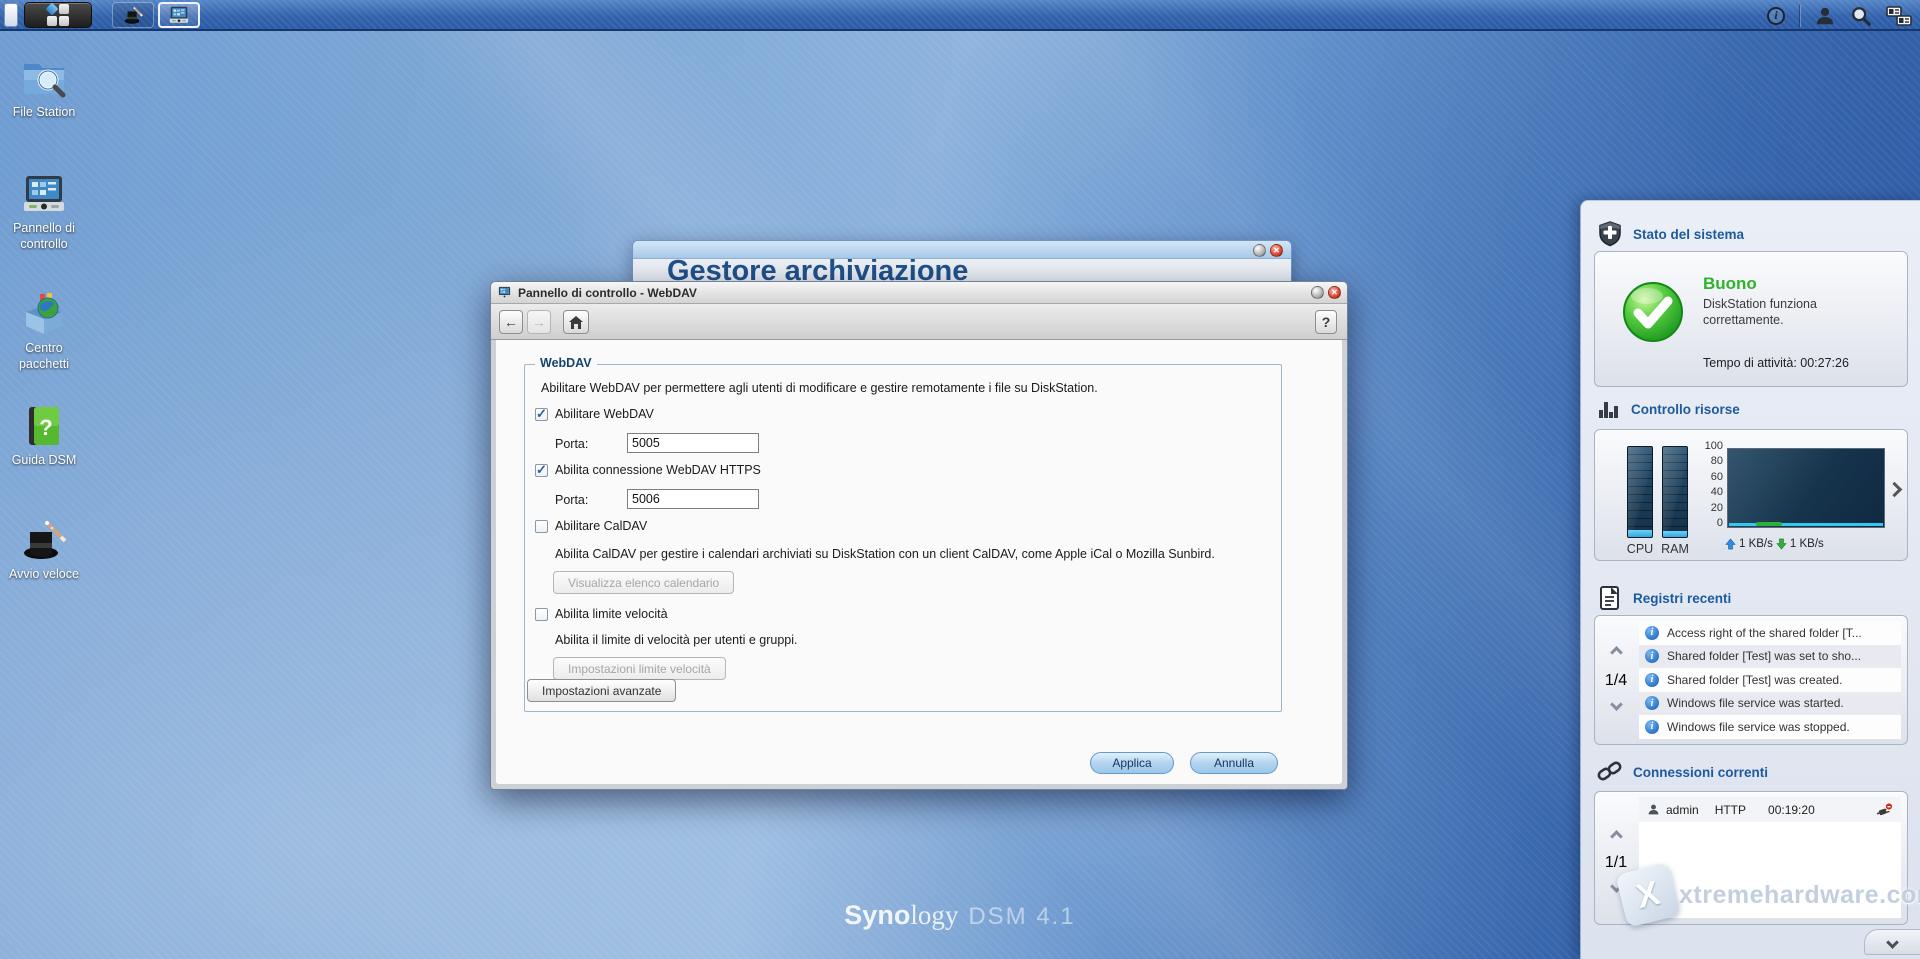 The height and width of the screenshot is (959, 1920). What do you see at coordinates (1716, 508) in the screenshot?
I see `axis-tick: 20` at bounding box center [1716, 508].